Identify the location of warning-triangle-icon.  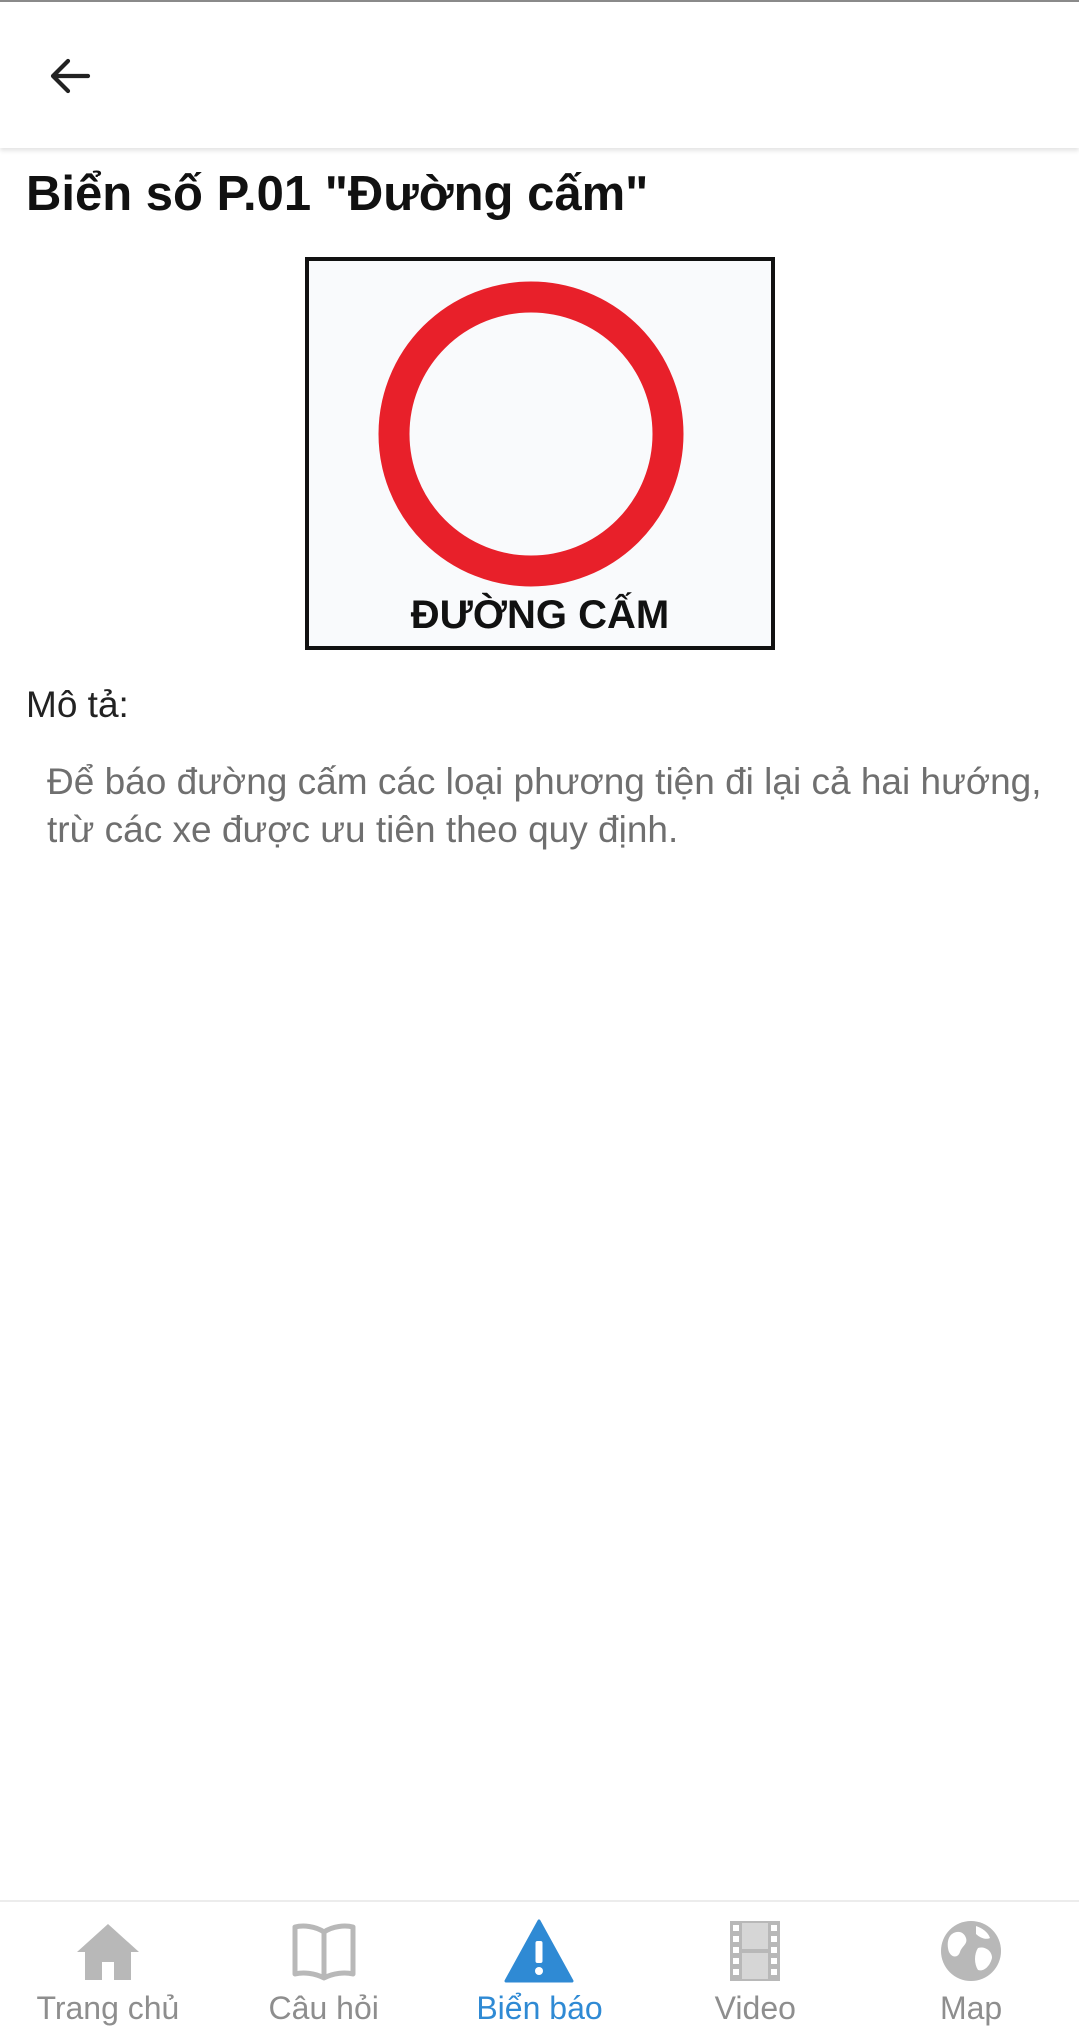
(539, 1951).